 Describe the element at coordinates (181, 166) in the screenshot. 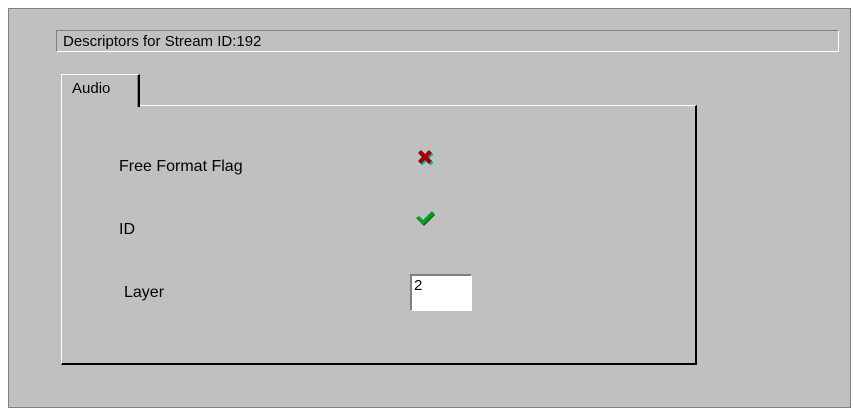

I see `free-format-flag-label: Free Format Flag` at that location.